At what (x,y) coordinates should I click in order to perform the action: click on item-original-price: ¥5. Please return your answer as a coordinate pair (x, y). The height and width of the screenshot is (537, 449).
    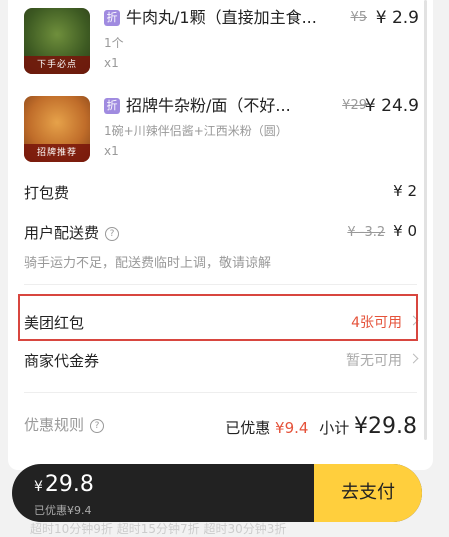
    Looking at the image, I should click on (358, 17).